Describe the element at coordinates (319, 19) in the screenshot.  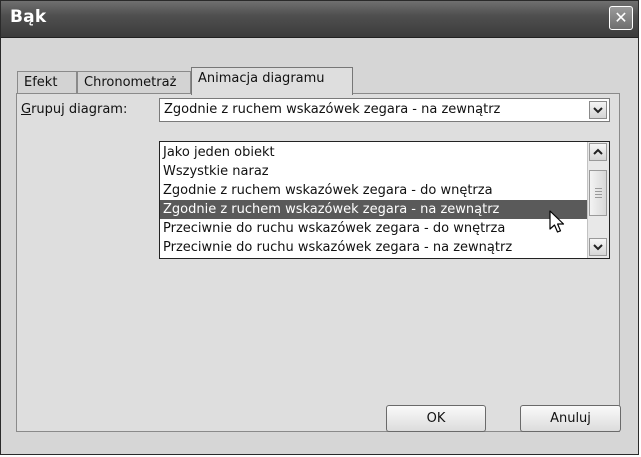
I see `title-bar: Bąk ✕` at that location.